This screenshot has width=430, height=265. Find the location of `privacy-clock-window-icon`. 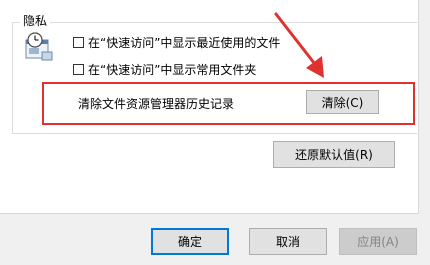

privacy-clock-window-icon is located at coordinates (39, 46).